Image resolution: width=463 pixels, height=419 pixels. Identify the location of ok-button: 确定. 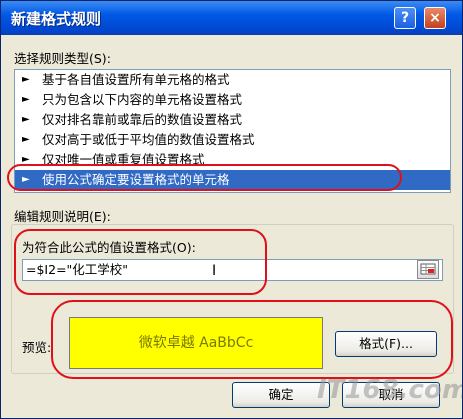
(281, 395).